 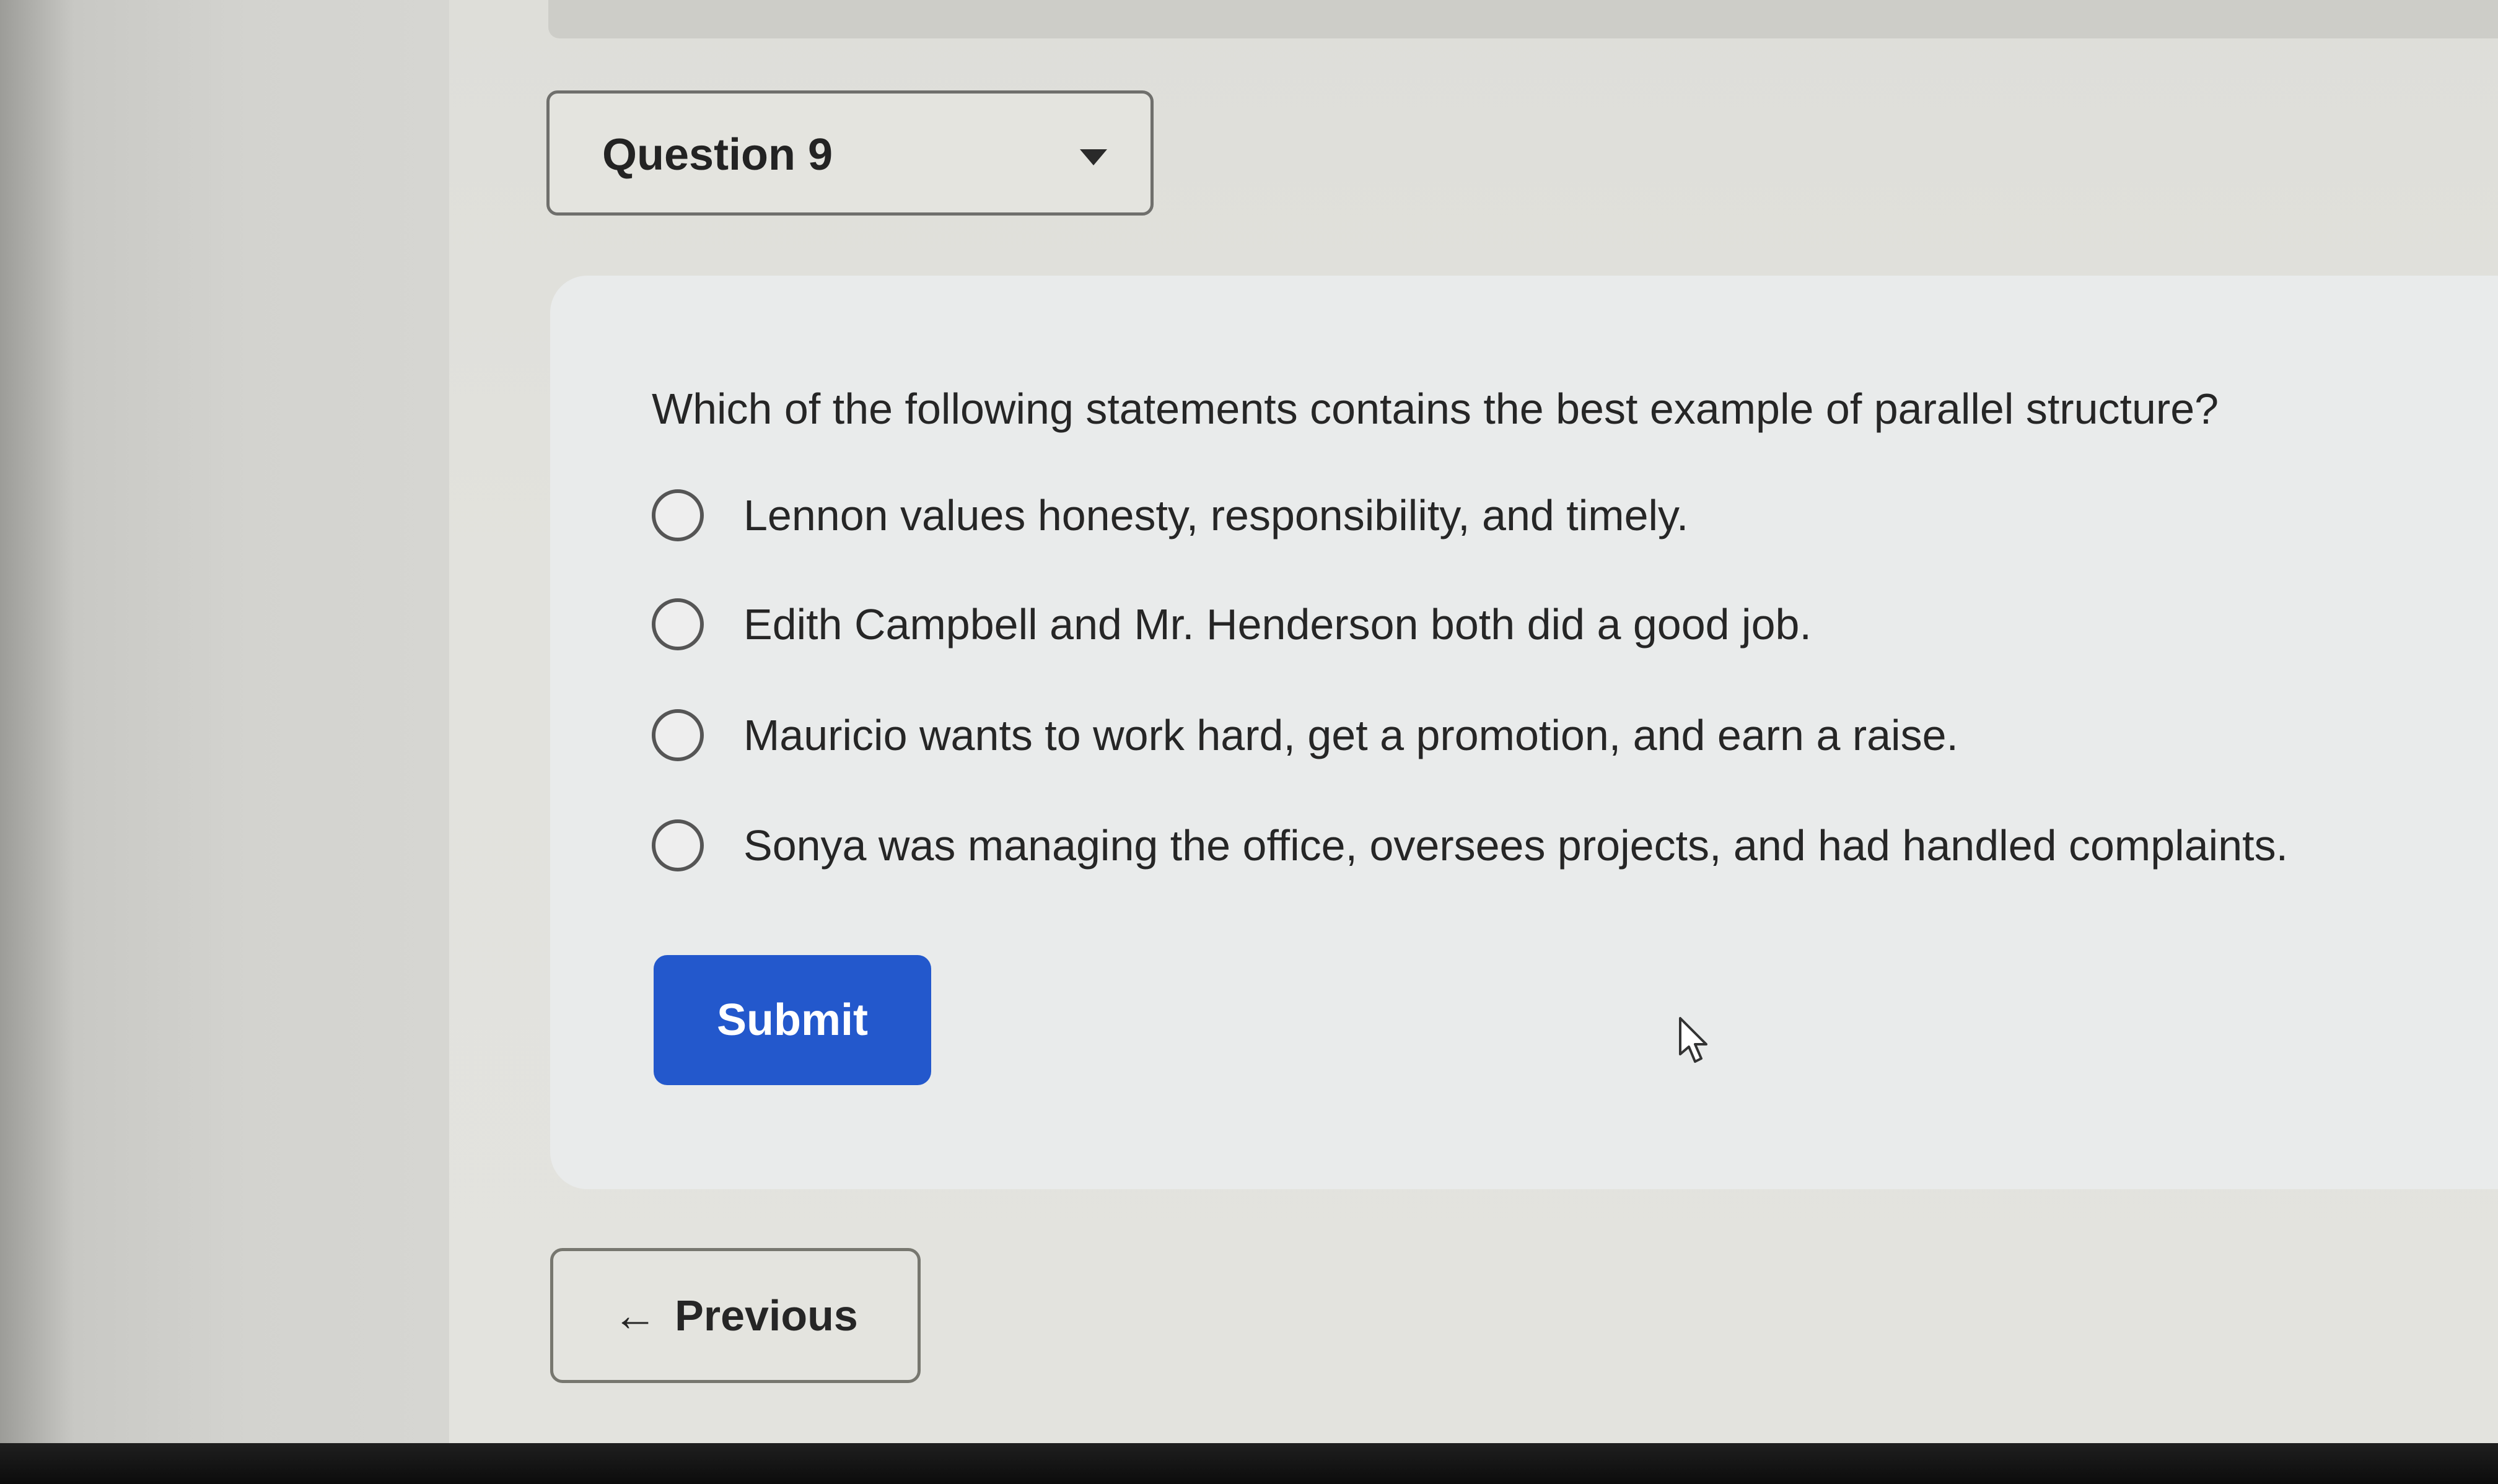 What do you see at coordinates (1093, 157) in the screenshot?
I see `caret-down-icon` at bounding box center [1093, 157].